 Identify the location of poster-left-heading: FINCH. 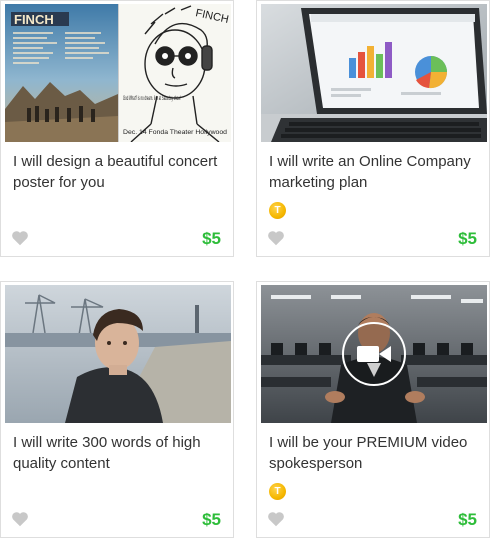
(34, 19).